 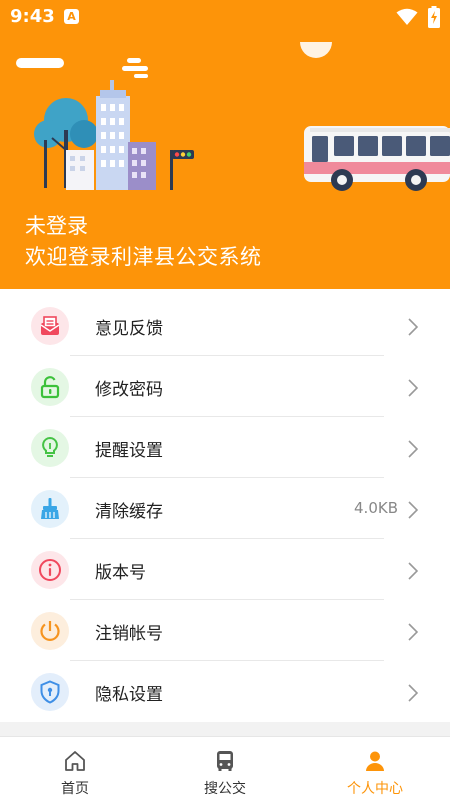 I want to click on menu-item-change-password: 修改密码, so click(x=225, y=385).